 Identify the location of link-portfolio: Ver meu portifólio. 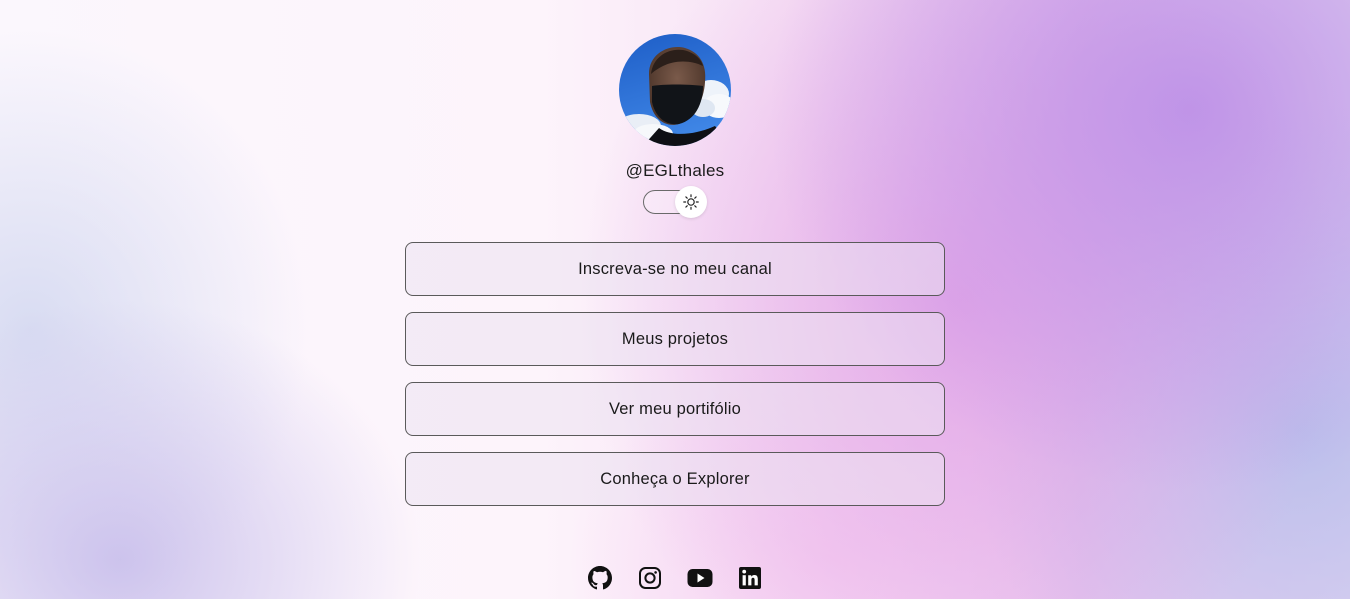
(675, 409).